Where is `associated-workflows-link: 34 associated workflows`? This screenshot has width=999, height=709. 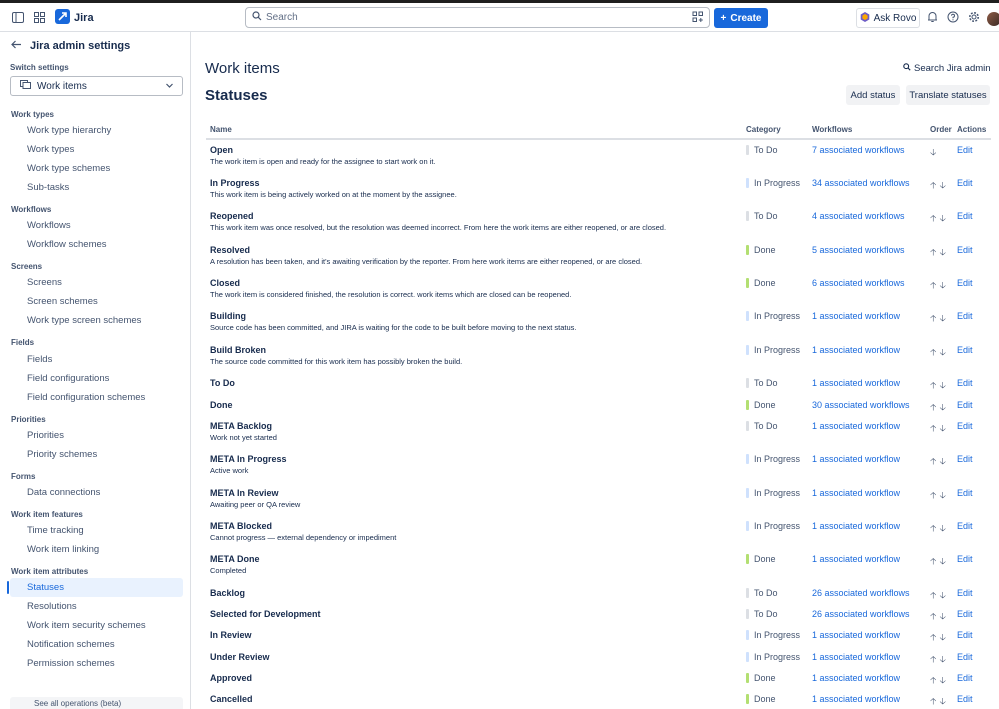
associated-workflows-link: 34 associated workflows is located at coordinates (861, 183).